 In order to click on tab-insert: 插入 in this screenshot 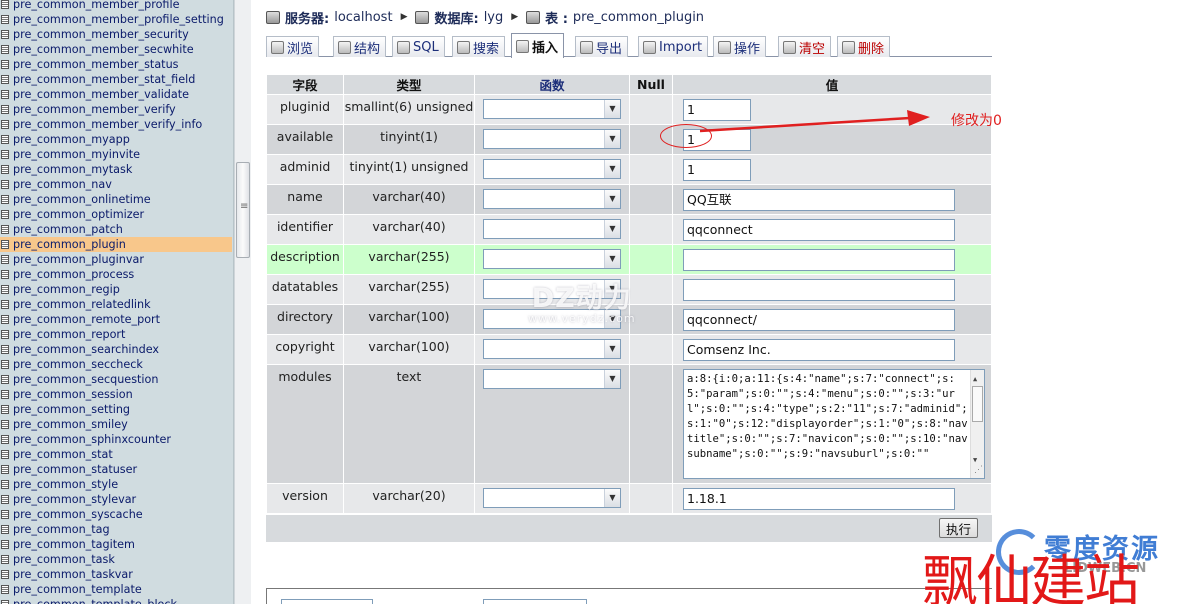, I will do `click(538, 45)`.